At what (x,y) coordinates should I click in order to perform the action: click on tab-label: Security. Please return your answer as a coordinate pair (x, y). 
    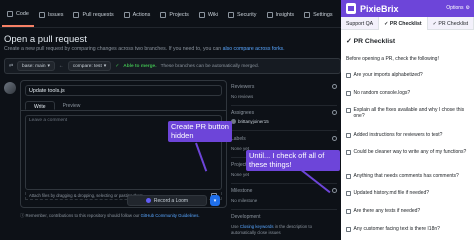
    Looking at the image, I should click on (247, 15).